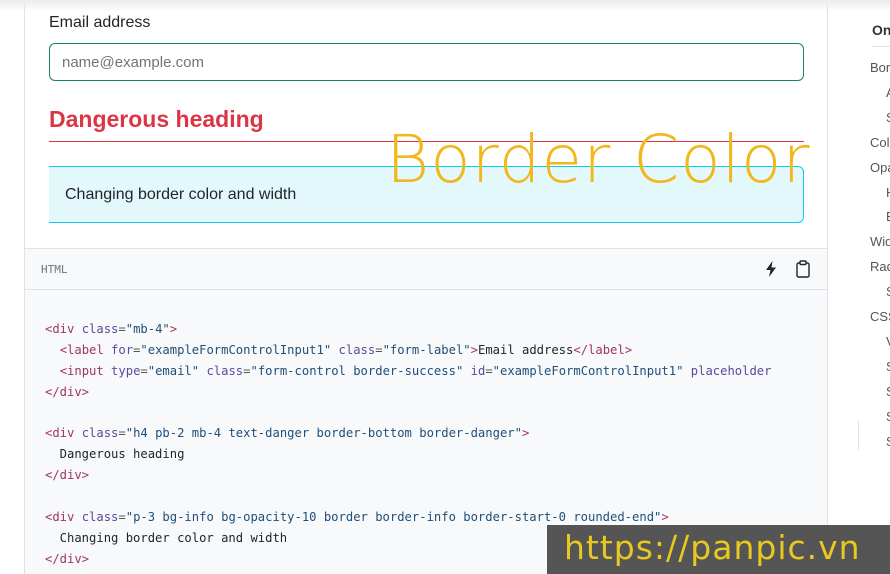 The width and height of the screenshot is (890, 574). I want to click on toc-item: Variables, so click(888, 341).